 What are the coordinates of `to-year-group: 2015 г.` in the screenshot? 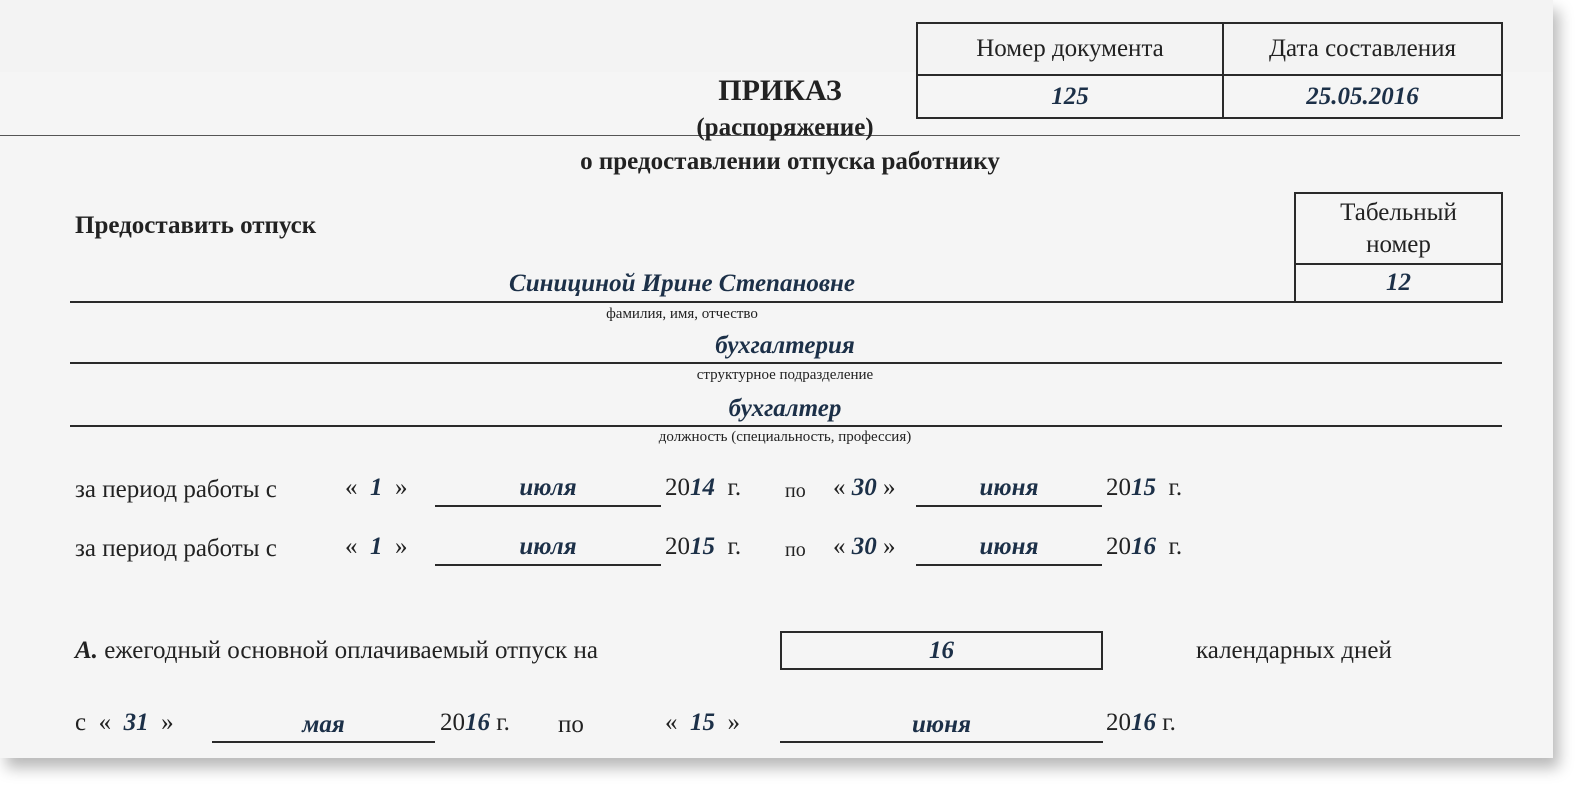 It's located at (1144, 488).